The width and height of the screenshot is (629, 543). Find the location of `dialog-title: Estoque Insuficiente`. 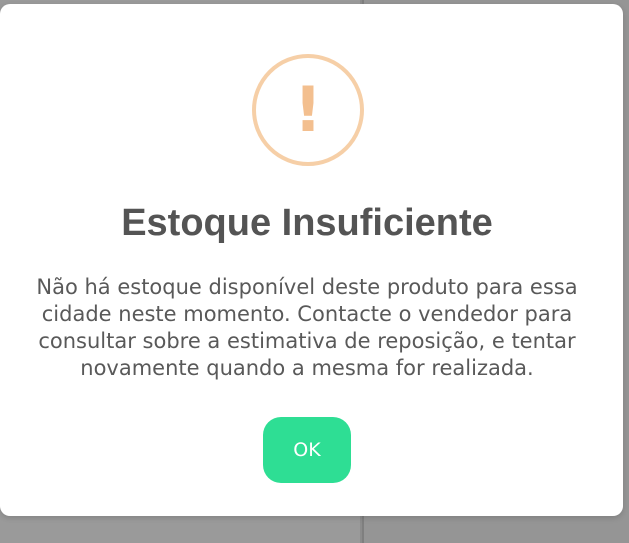

dialog-title: Estoque Insuficiente is located at coordinates (307, 223).